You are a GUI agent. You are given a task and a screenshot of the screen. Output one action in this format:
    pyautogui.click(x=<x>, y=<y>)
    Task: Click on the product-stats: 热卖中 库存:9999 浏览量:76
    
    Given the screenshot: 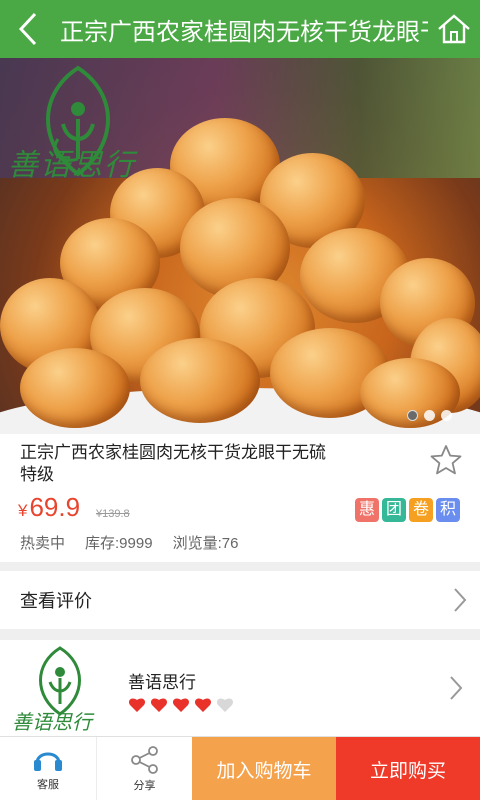 What is the action you would take?
    pyautogui.click(x=139, y=542)
    